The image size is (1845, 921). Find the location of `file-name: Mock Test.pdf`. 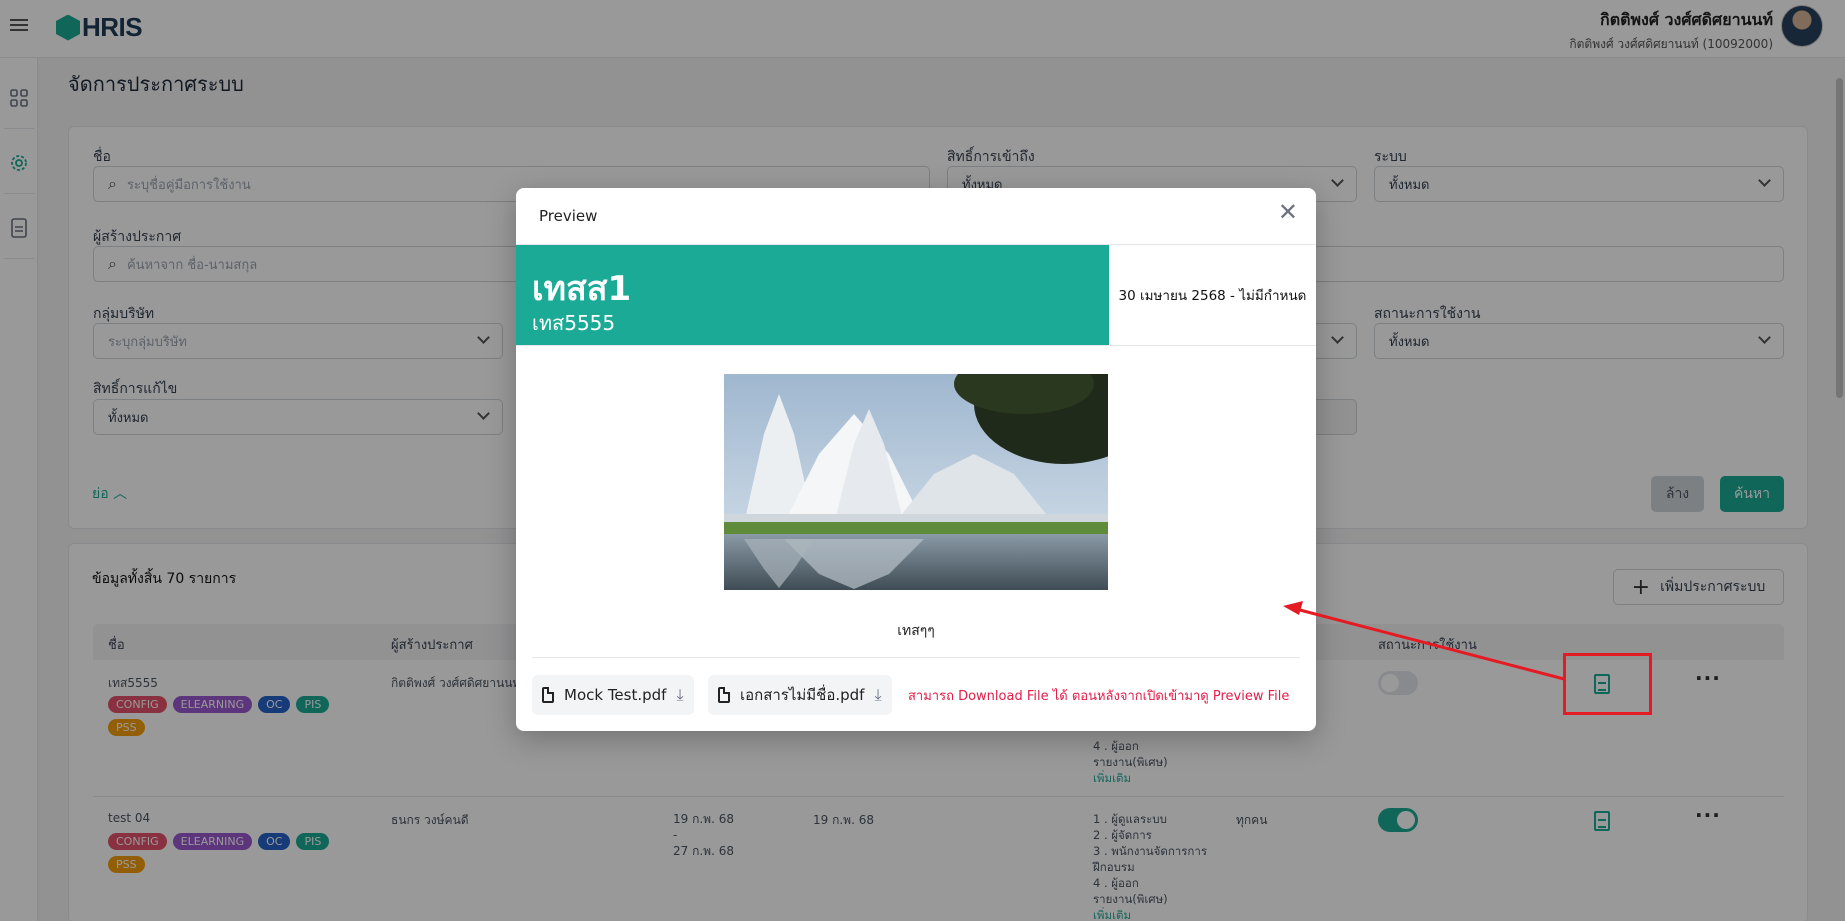

file-name: Mock Test.pdf is located at coordinates (615, 695).